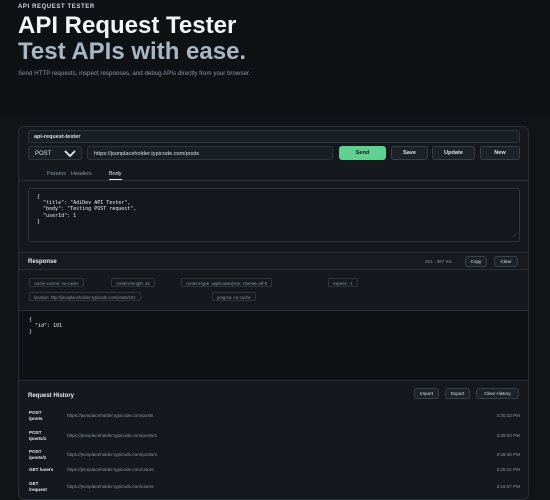 The image size is (550, 500). I want to click on tab-body: Body, so click(115, 175).